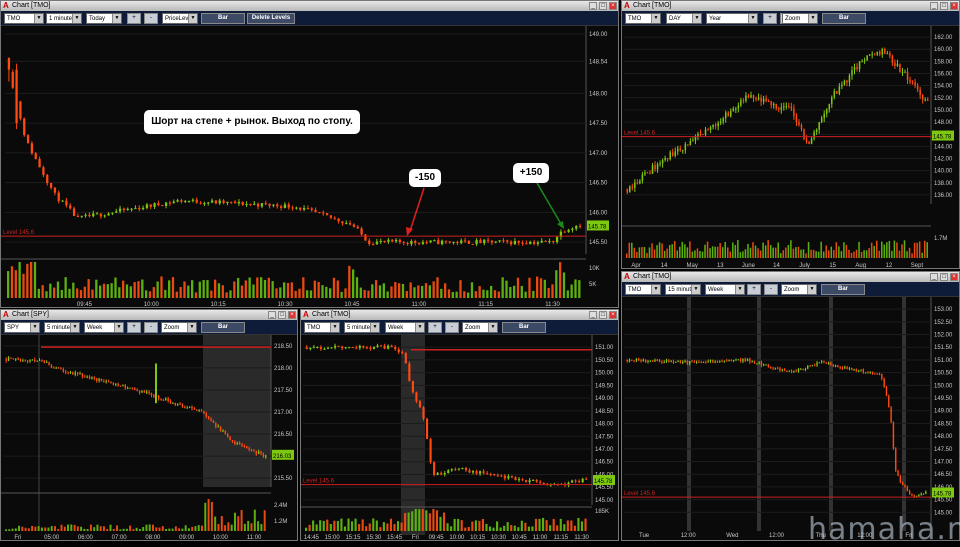  Describe the element at coordinates (22, 327) in the screenshot. I see `symbol-select: SPY ▼` at that location.